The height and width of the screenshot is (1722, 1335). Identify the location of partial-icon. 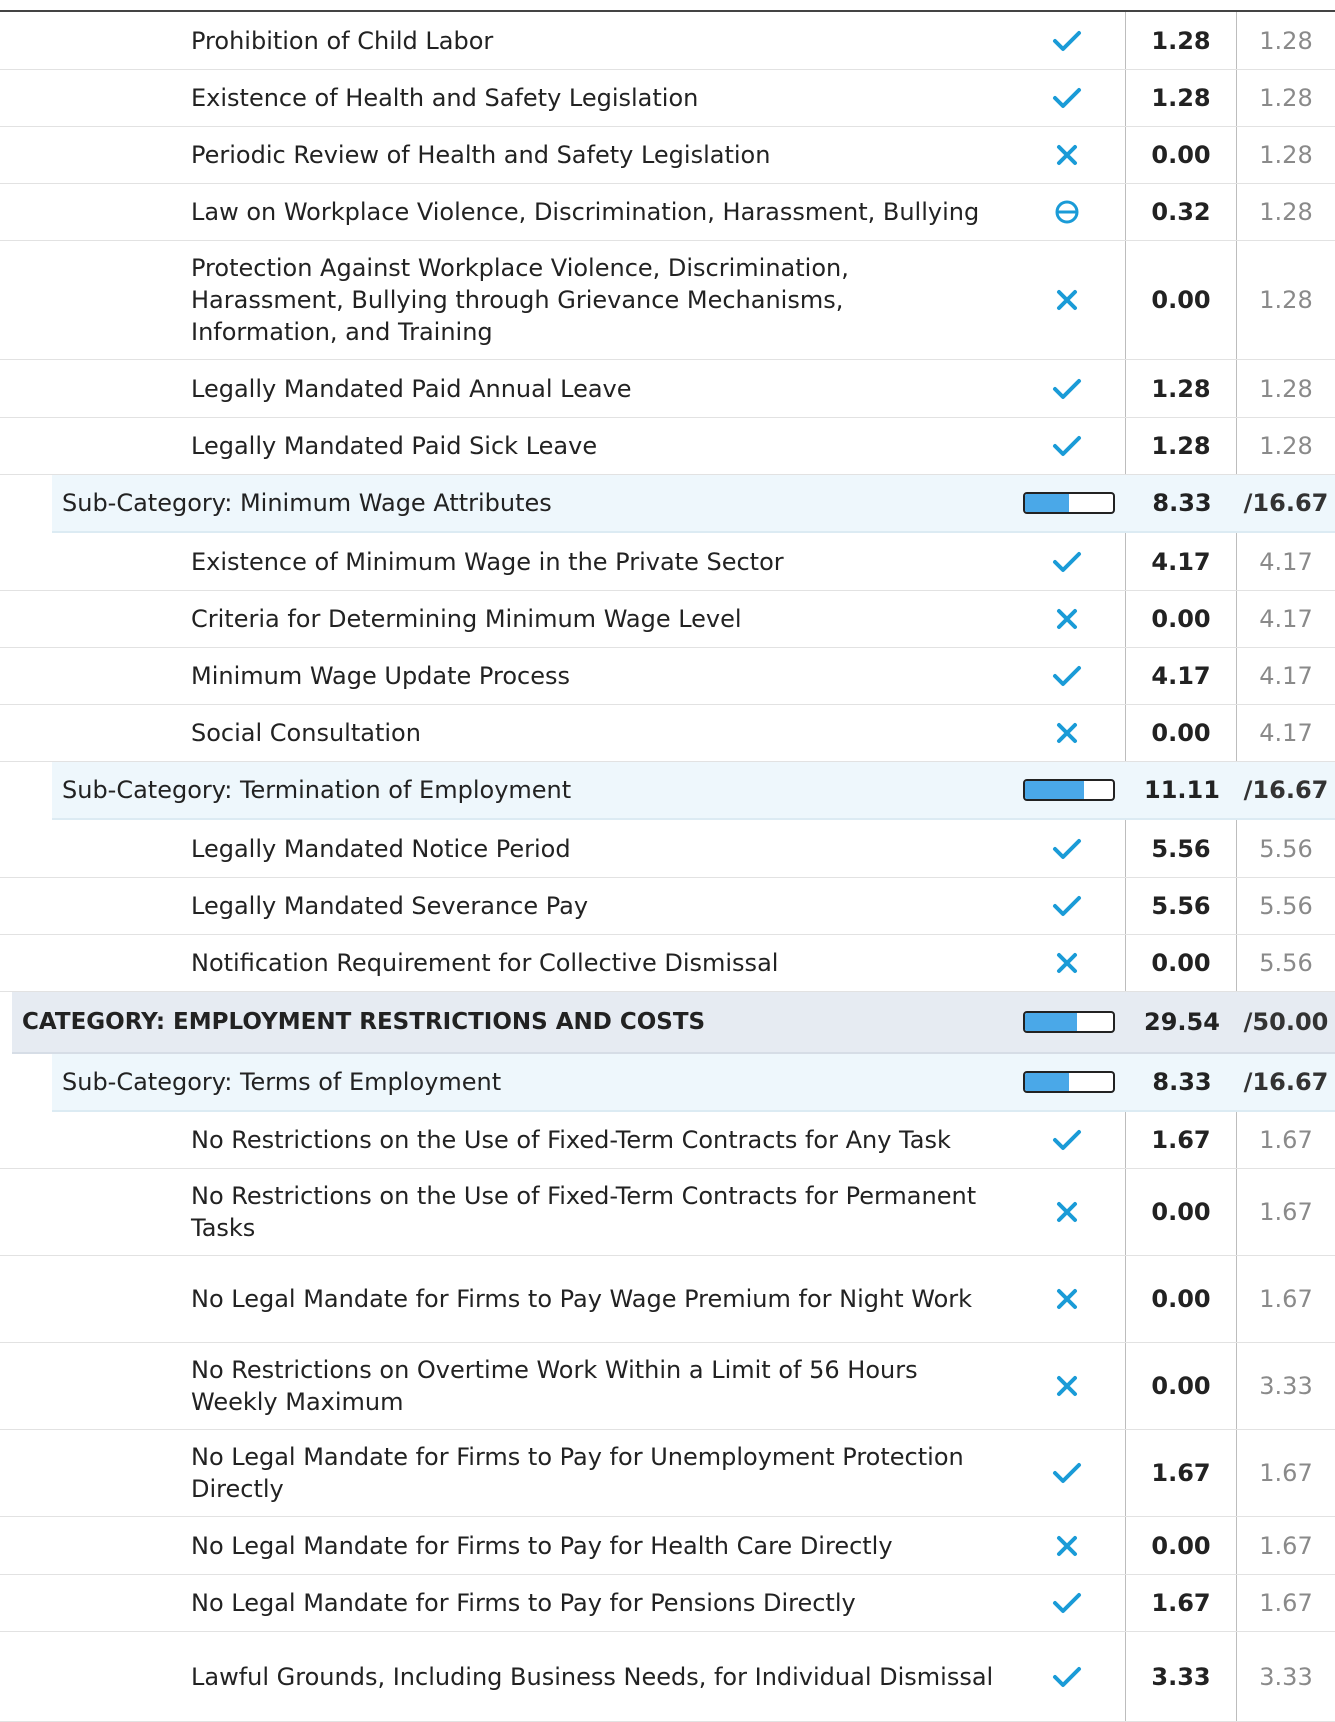
(1067, 212).